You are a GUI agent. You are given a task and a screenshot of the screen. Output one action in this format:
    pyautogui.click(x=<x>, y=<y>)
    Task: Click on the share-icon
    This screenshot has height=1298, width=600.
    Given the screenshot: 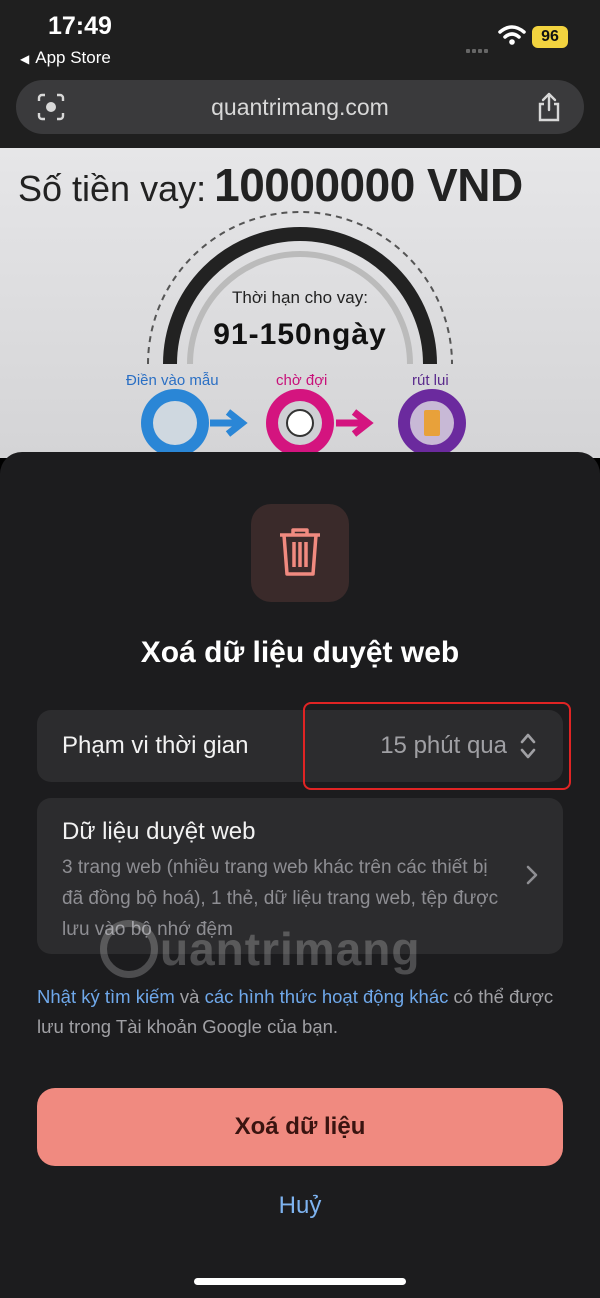 What is the action you would take?
    pyautogui.click(x=549, y=107)
    